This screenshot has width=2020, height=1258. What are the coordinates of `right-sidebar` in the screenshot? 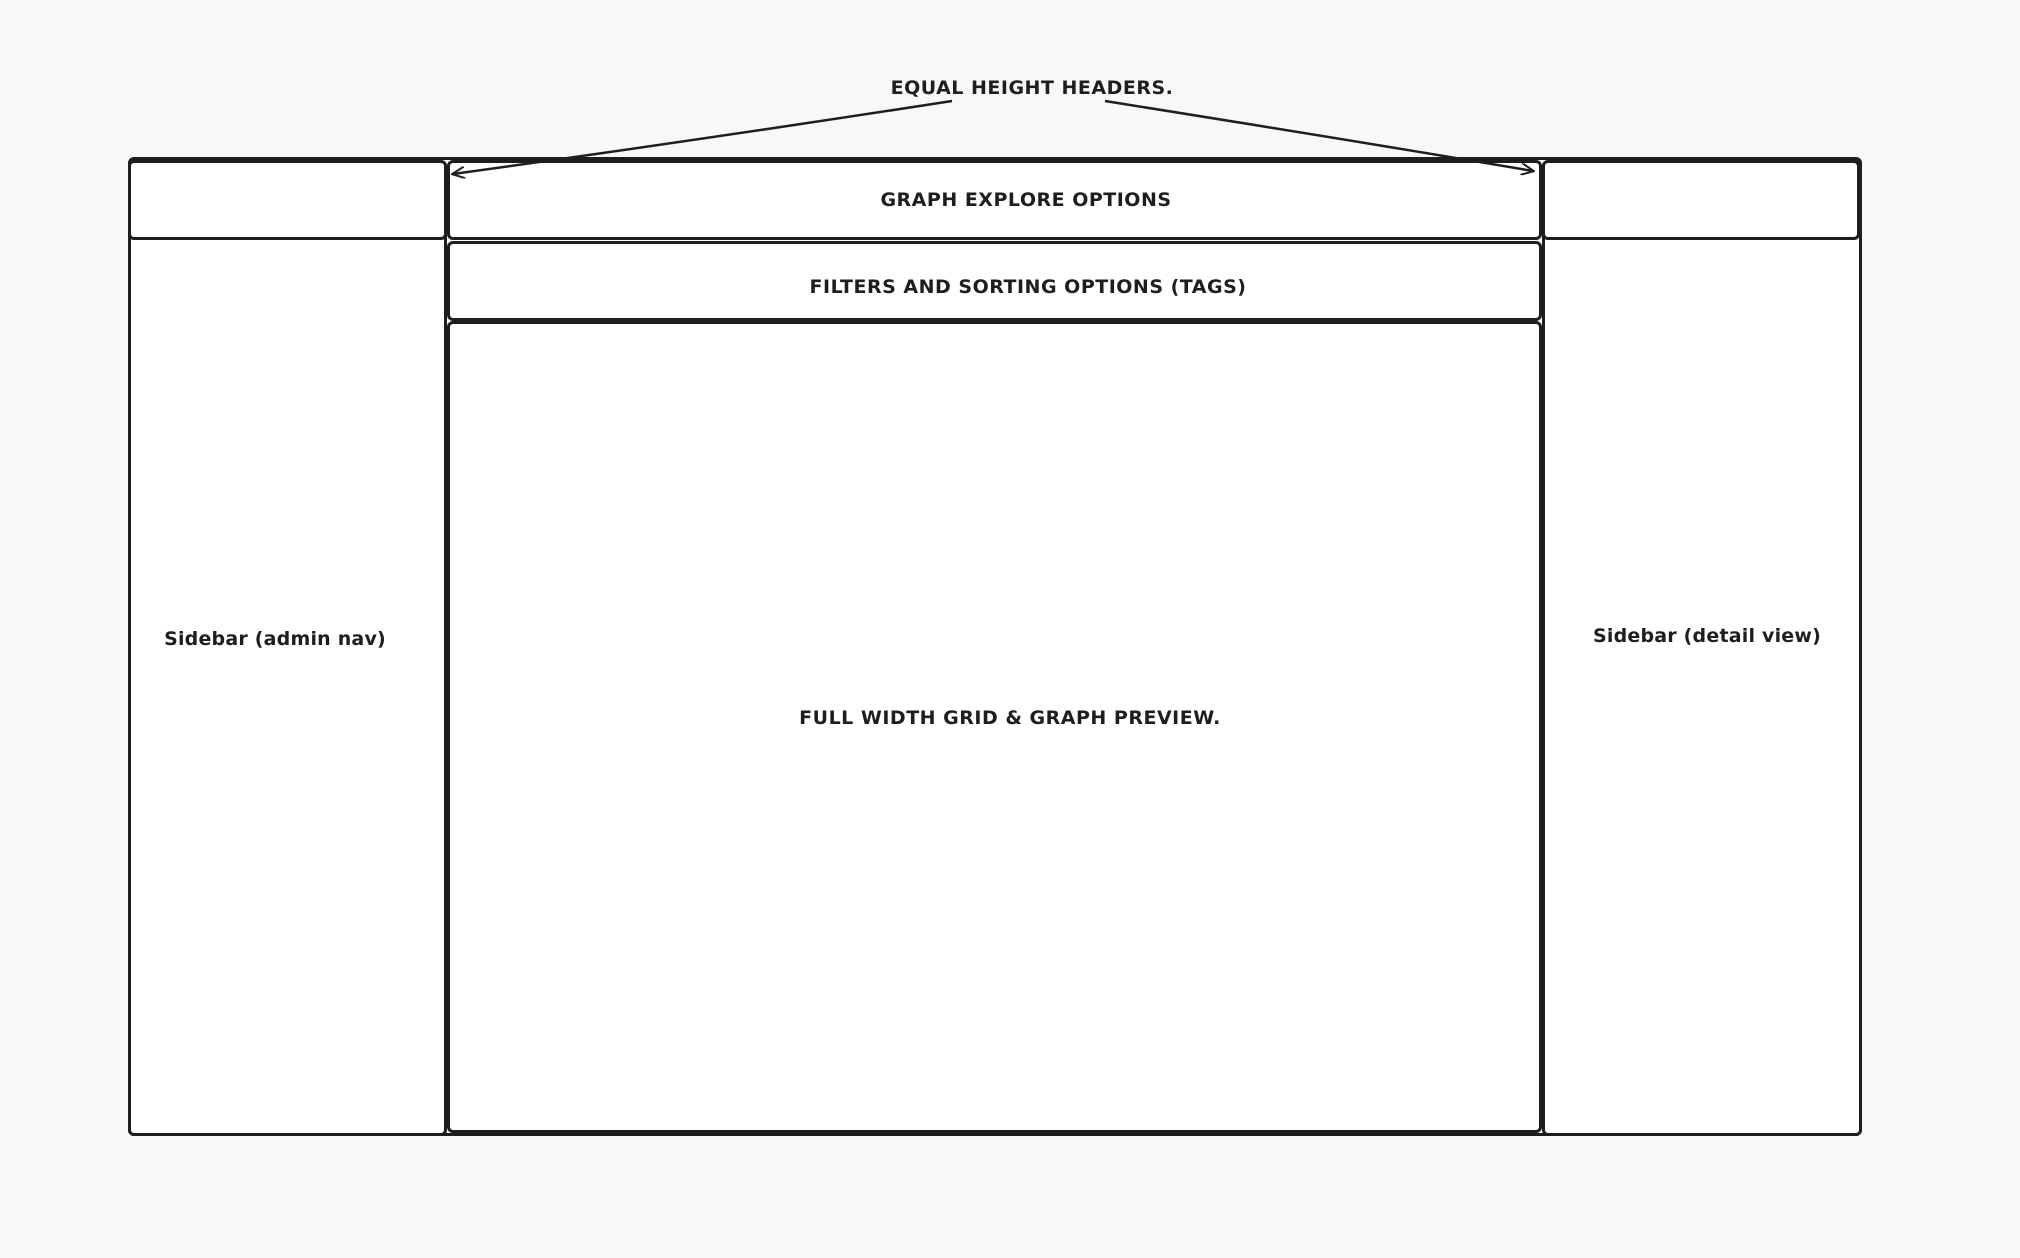 It's located at (1702, 648).